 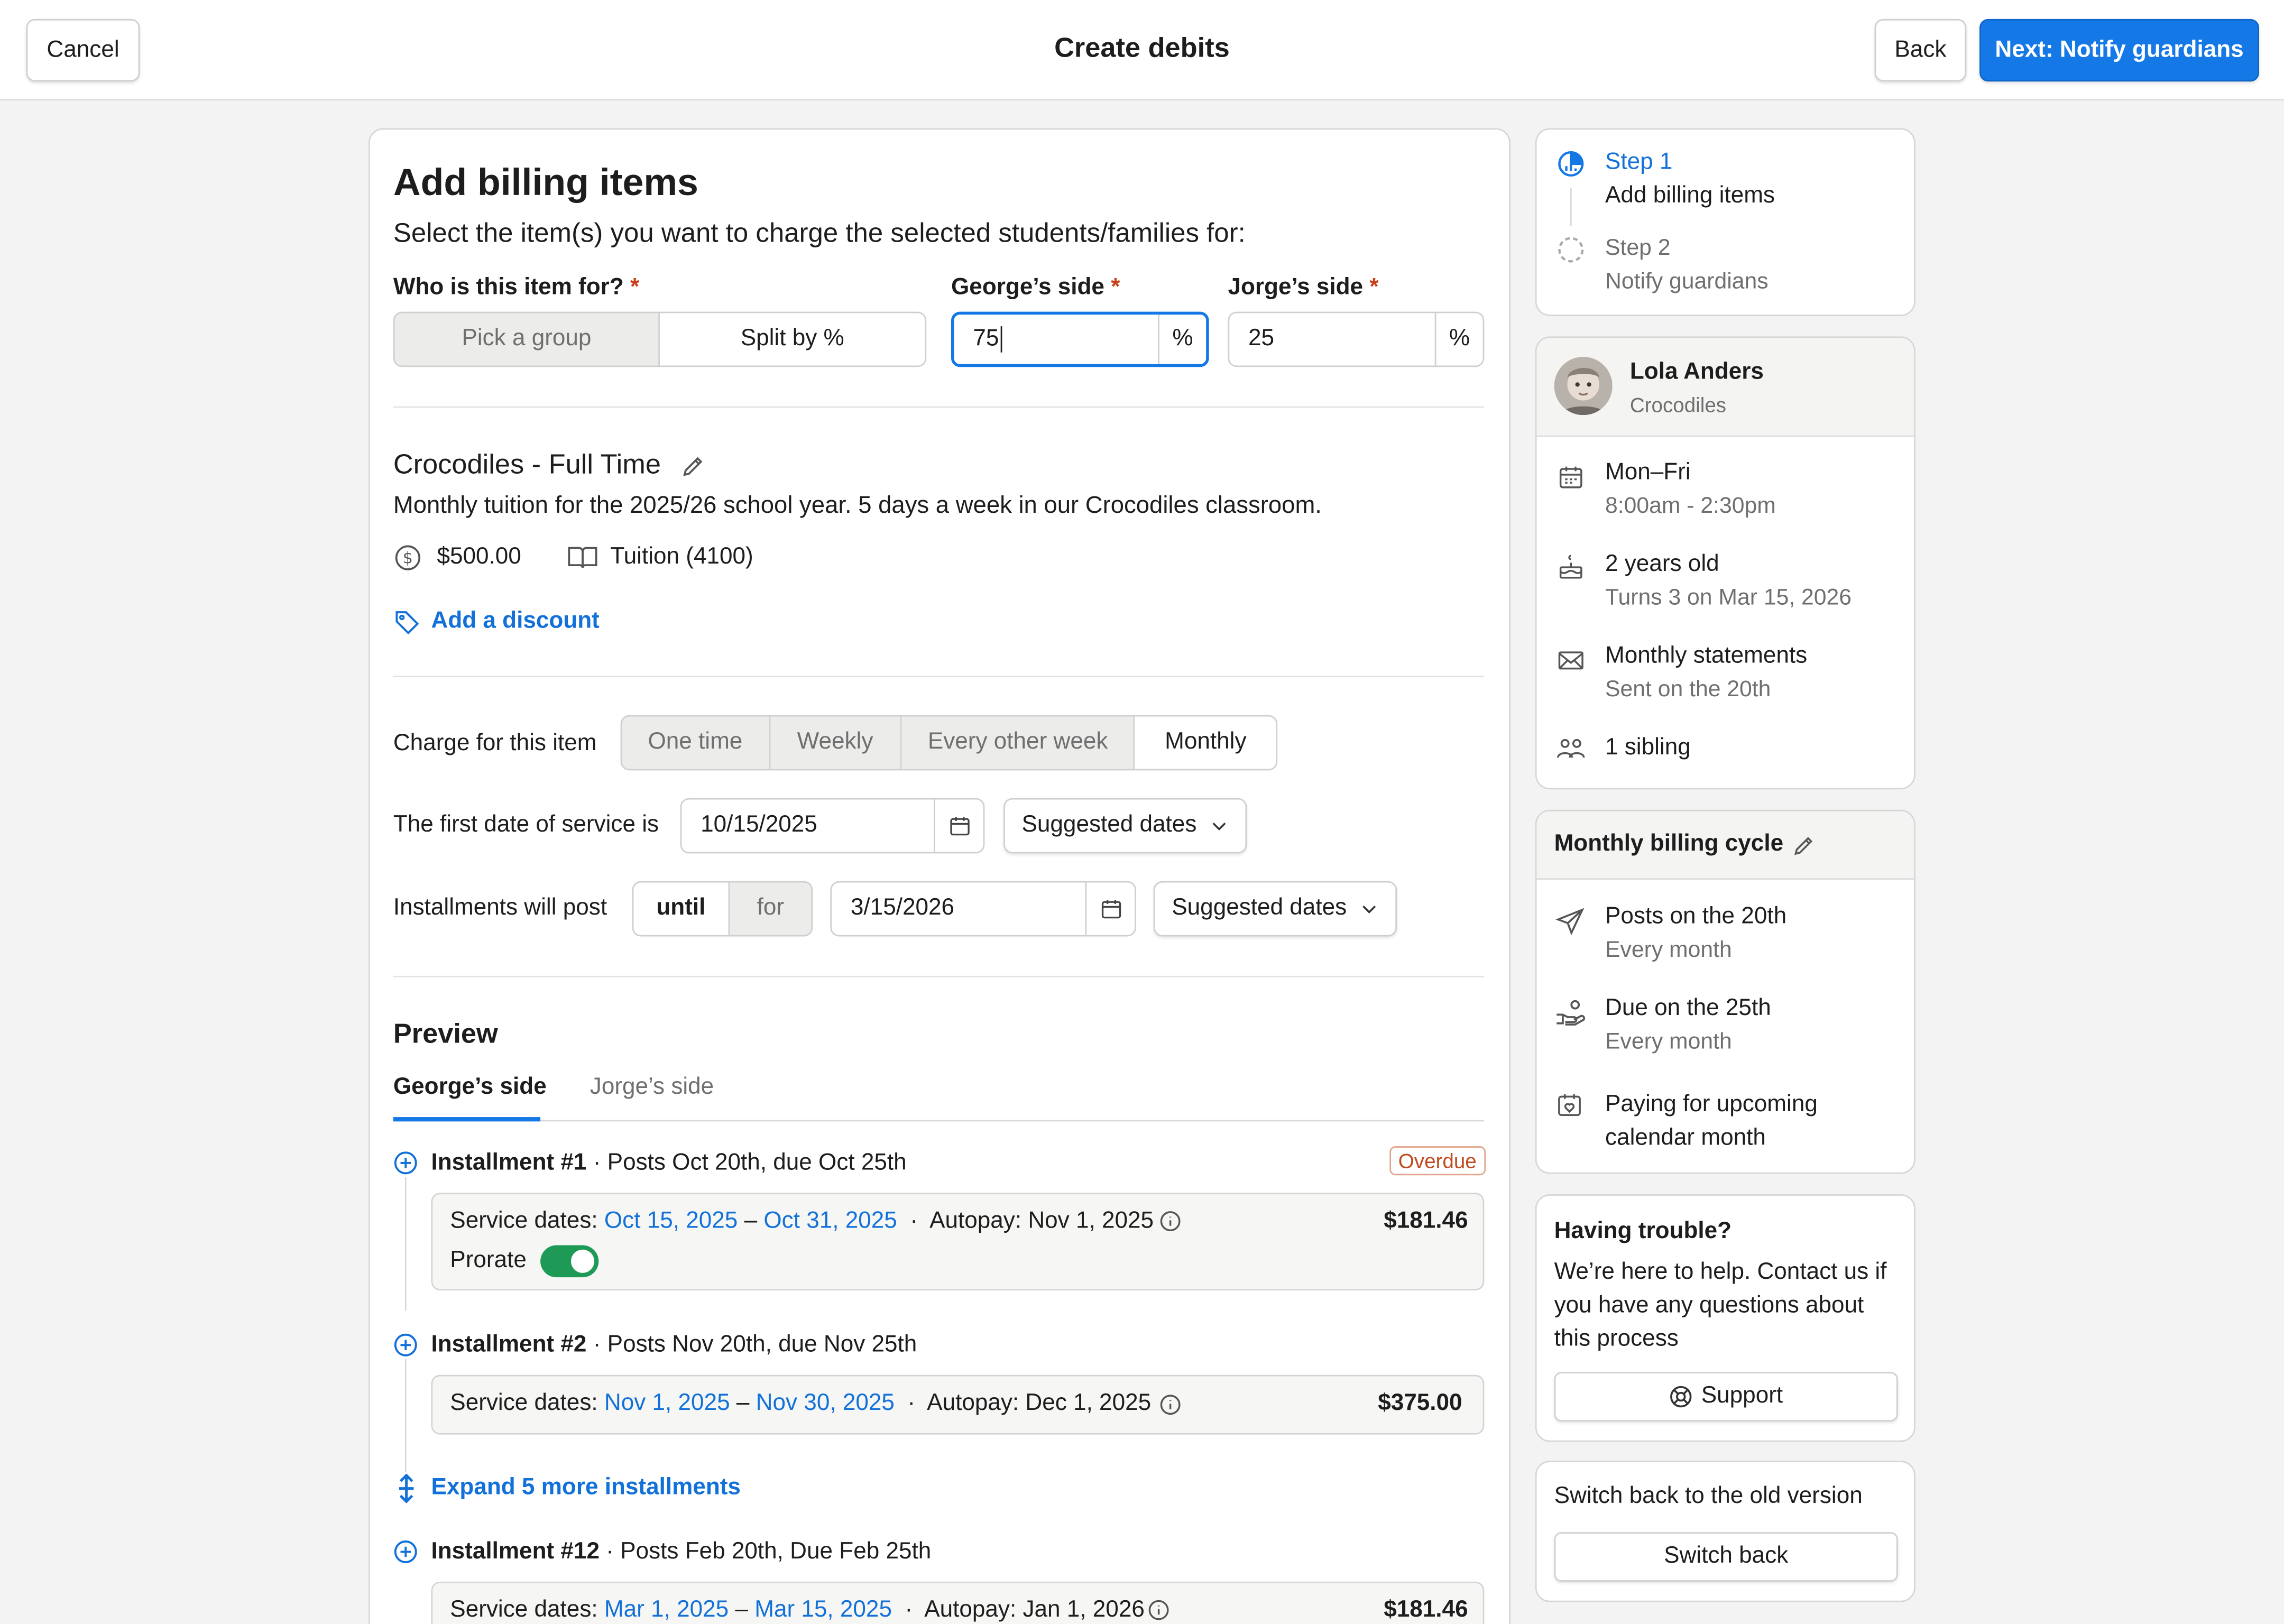 I want to click on step-2-number: Step 2, so click(x=1638, y=248).